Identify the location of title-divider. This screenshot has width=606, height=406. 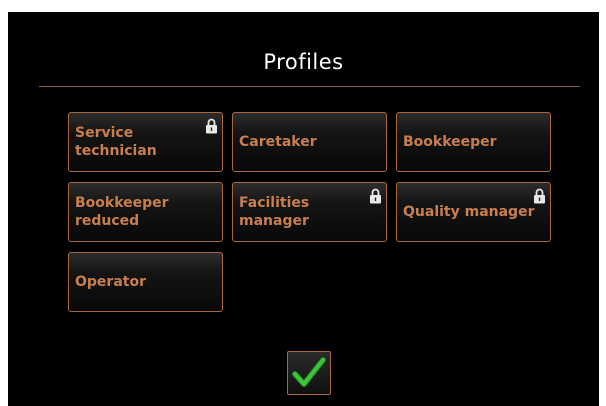
(309, 86).